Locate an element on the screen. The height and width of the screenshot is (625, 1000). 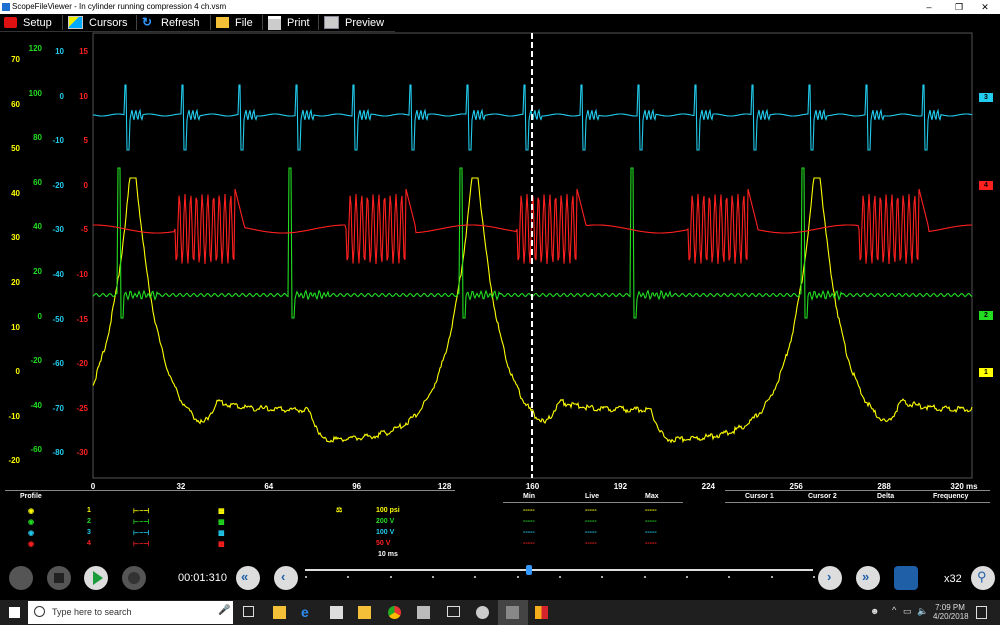
edge-icon: e is located at coordinates (307, 612).